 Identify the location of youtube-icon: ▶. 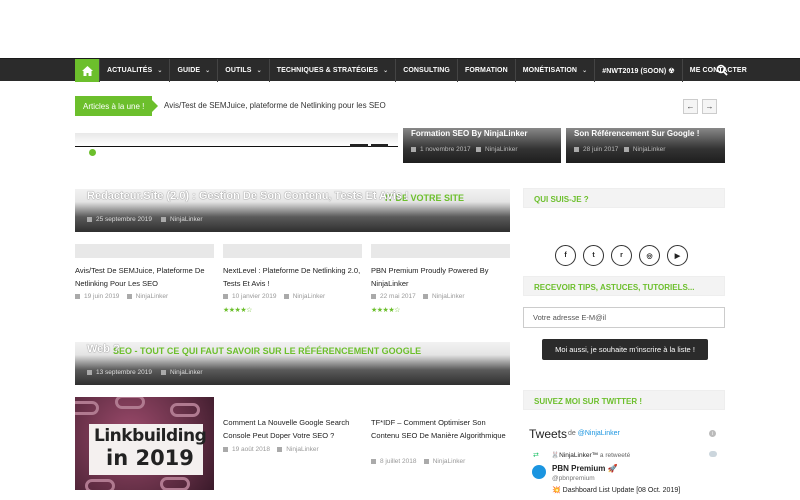
(677, 255).